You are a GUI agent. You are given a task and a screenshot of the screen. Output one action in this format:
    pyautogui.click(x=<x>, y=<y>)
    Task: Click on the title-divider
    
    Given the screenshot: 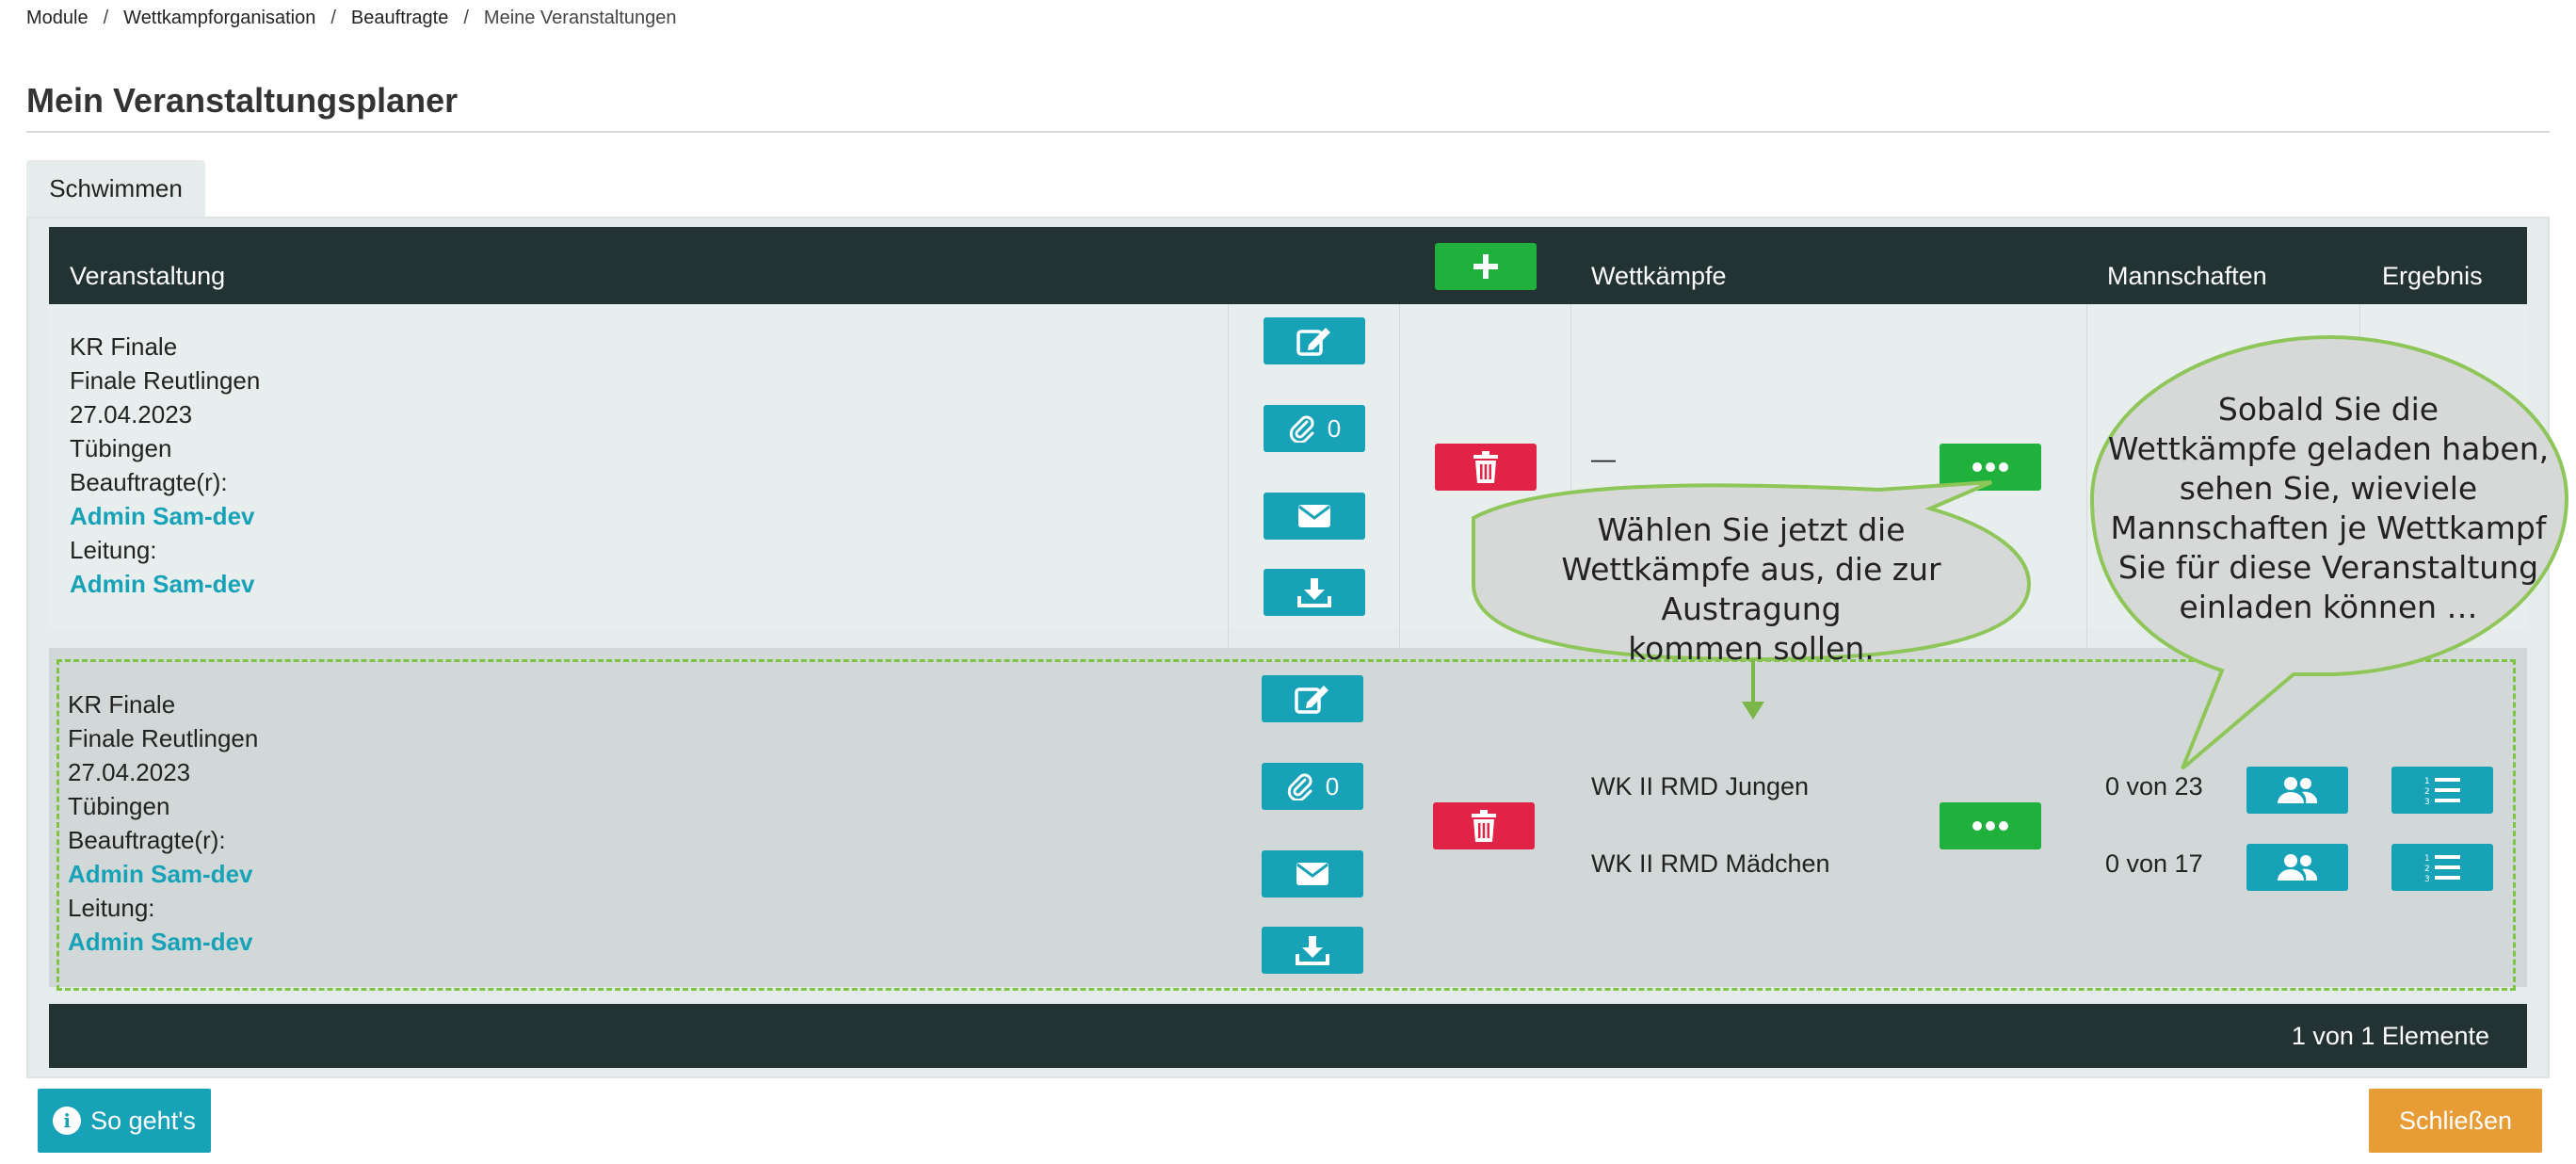 What is the action you would take?
    pyautogui.click(x=1288, y=132)
    